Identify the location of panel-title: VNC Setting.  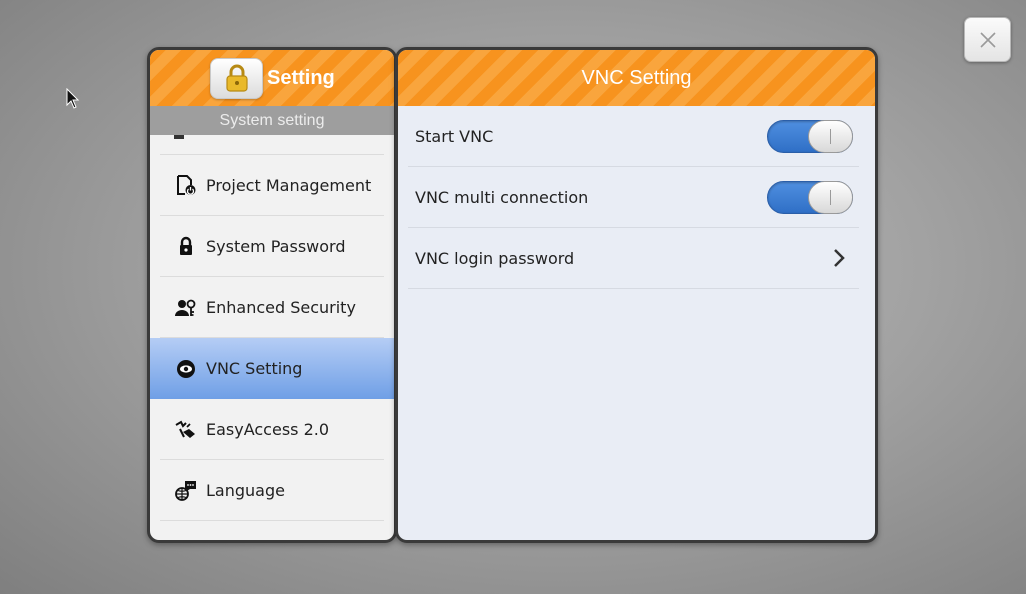
(636, 77).